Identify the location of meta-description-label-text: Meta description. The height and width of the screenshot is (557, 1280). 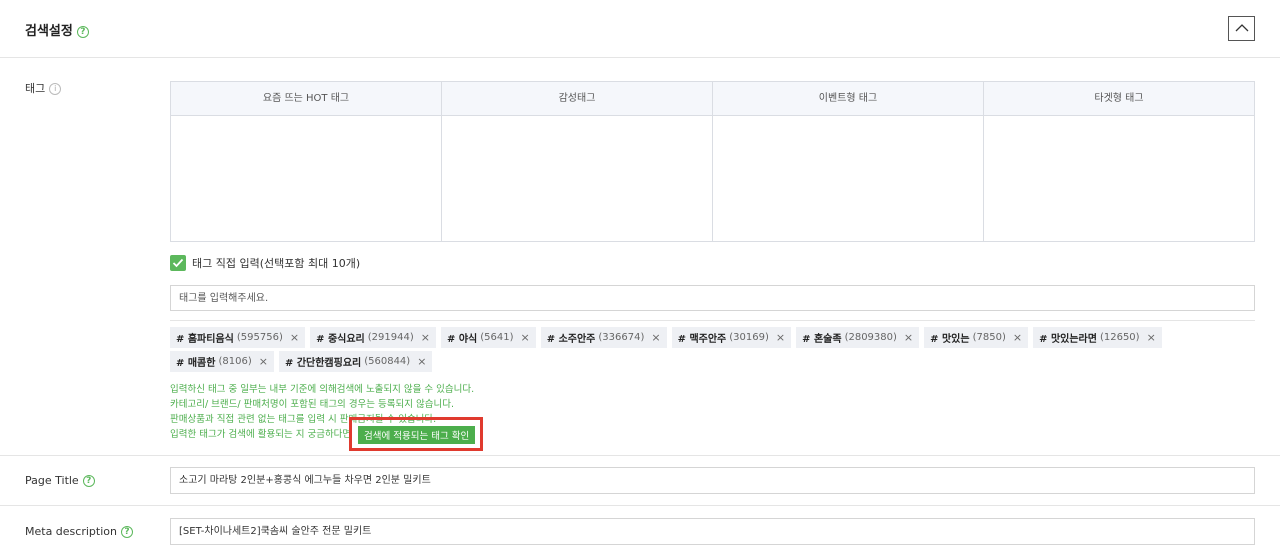
(71, 531).